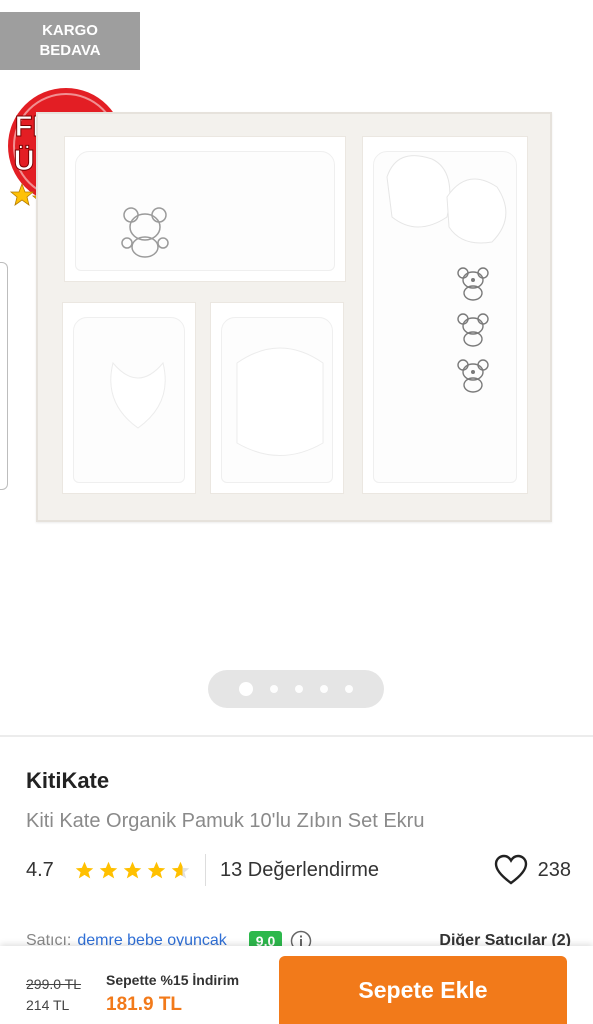  Describe the element at coordinates (510, 869) in the screenshot. I see `heart-icon` at that location.